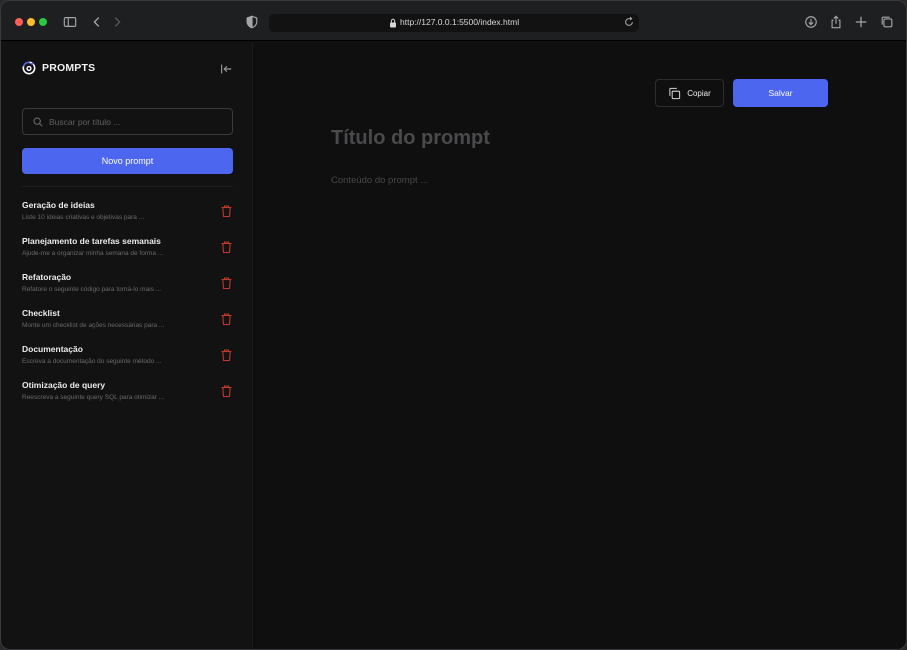 This screenshot has height=650, width=907. Describe the element at coordinates (811, 22) in the screenshot. I see `downloads-icon` at that location.